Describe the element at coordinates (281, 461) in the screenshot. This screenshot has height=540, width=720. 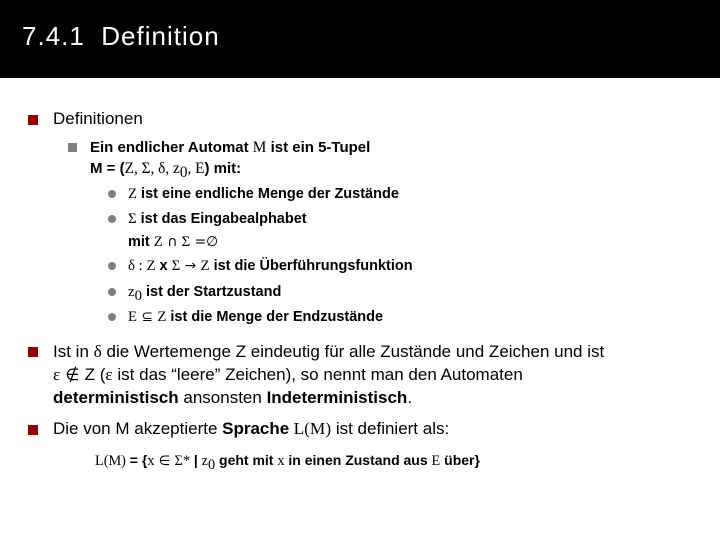
I see `formula-symbol-x2: x` at that location.